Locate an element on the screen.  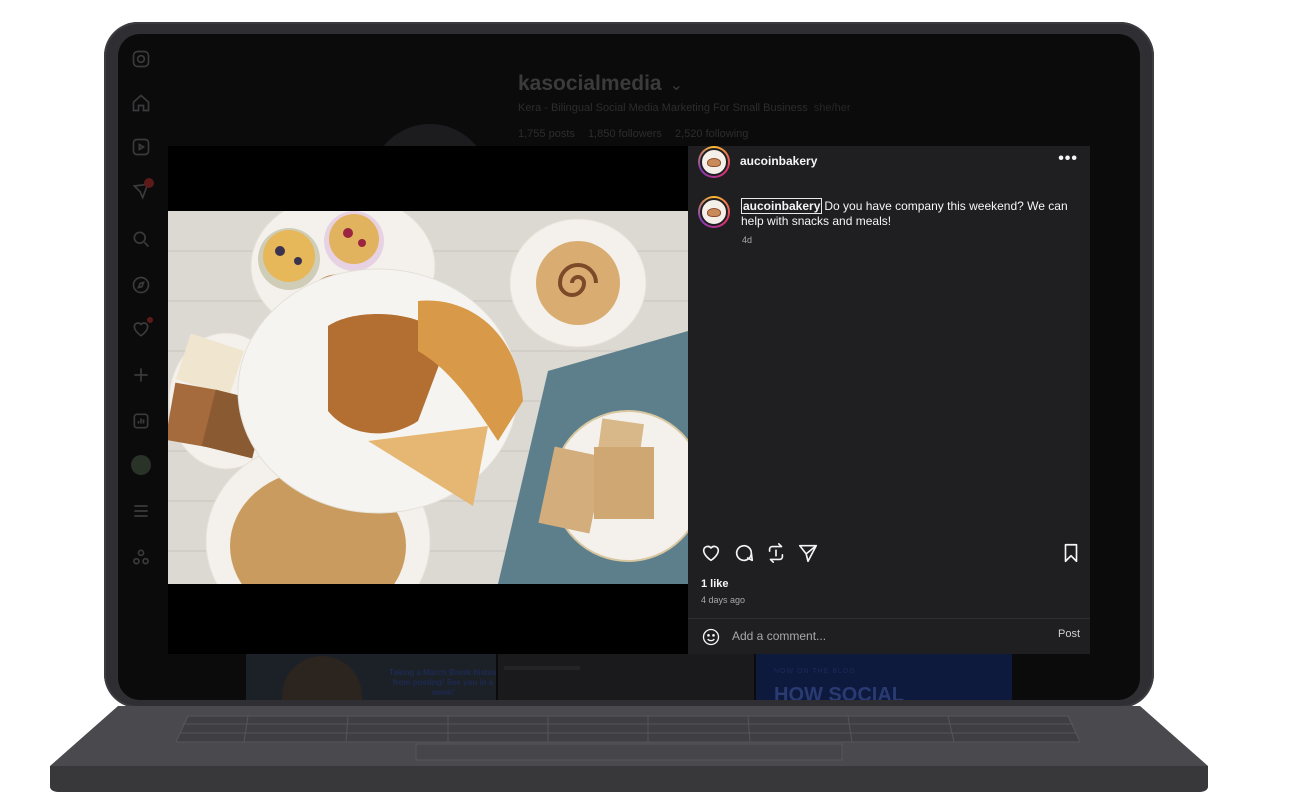
author-avatar is located at coordinates (714, 162).